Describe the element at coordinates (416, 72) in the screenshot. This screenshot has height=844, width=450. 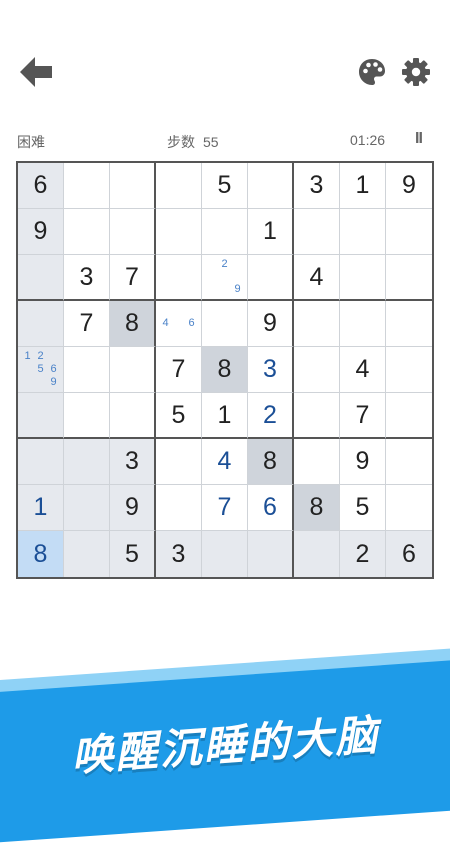
I see `settings-button` at that location.